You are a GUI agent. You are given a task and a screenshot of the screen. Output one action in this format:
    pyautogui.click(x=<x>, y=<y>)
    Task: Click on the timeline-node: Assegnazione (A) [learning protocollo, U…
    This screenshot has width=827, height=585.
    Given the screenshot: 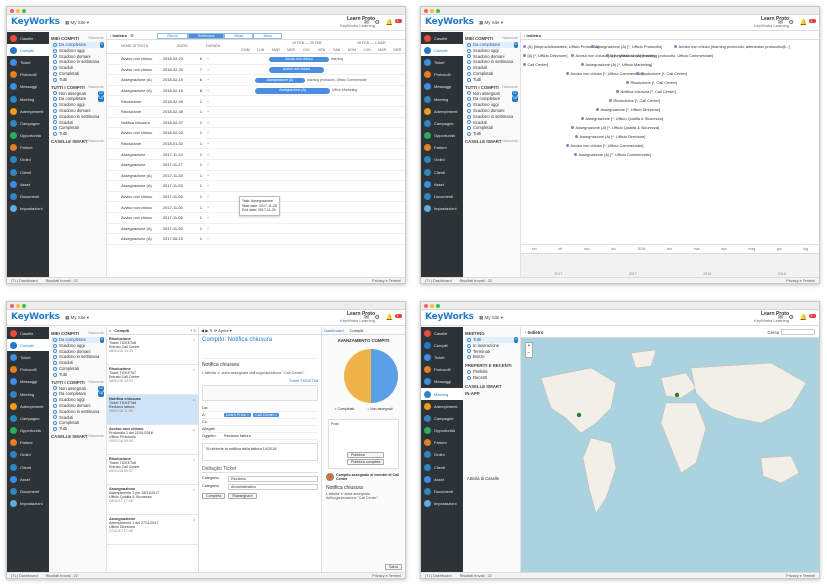 What is the action you would take?
    pyautogui.click(x=659, y=55)
    